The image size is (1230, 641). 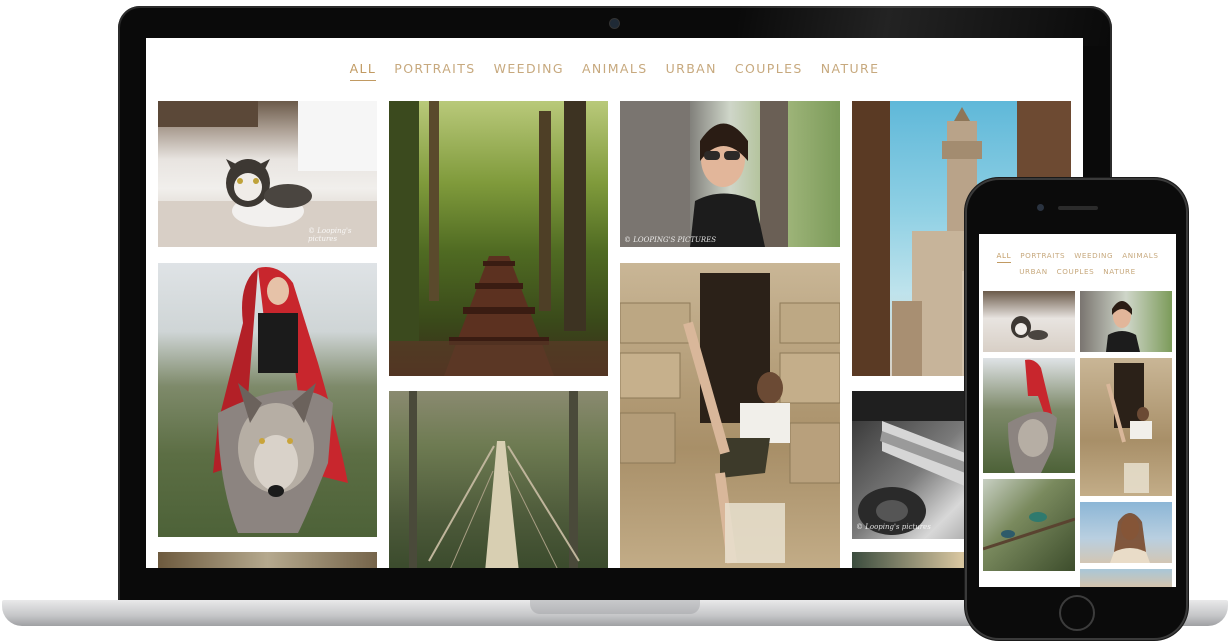 What do you see at coordinates (494, 479) in the screenshot?
I see `rope-bridge-illustration` at bounding box center [494, 479].